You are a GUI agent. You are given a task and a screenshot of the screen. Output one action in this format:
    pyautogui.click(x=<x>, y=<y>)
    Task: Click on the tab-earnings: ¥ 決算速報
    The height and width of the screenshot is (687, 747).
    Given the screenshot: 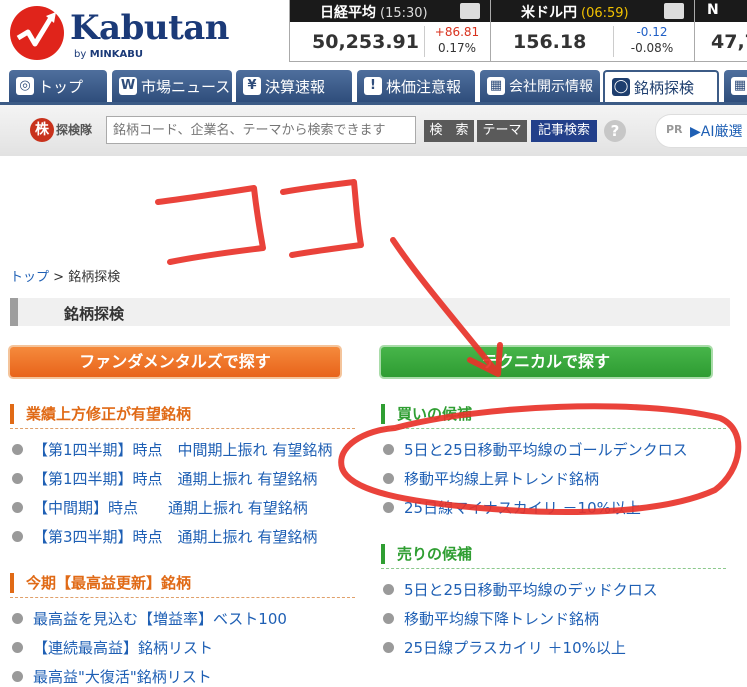 What is the action you would take?
    pyautogui.click(x=294, y=86)
    